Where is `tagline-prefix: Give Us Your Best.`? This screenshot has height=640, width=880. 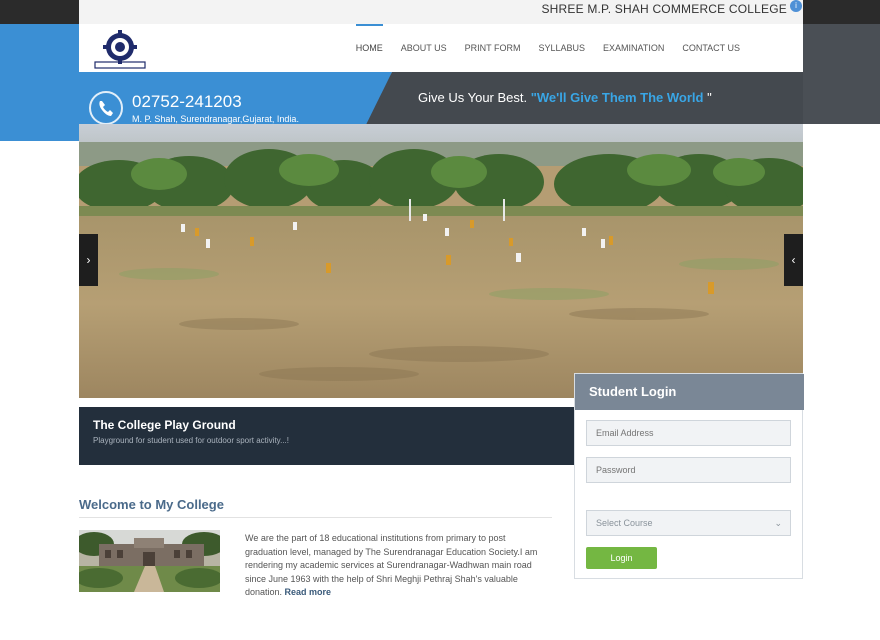
tagline-prefix: Give Us Your Best. is located at coordinates (474, 97).